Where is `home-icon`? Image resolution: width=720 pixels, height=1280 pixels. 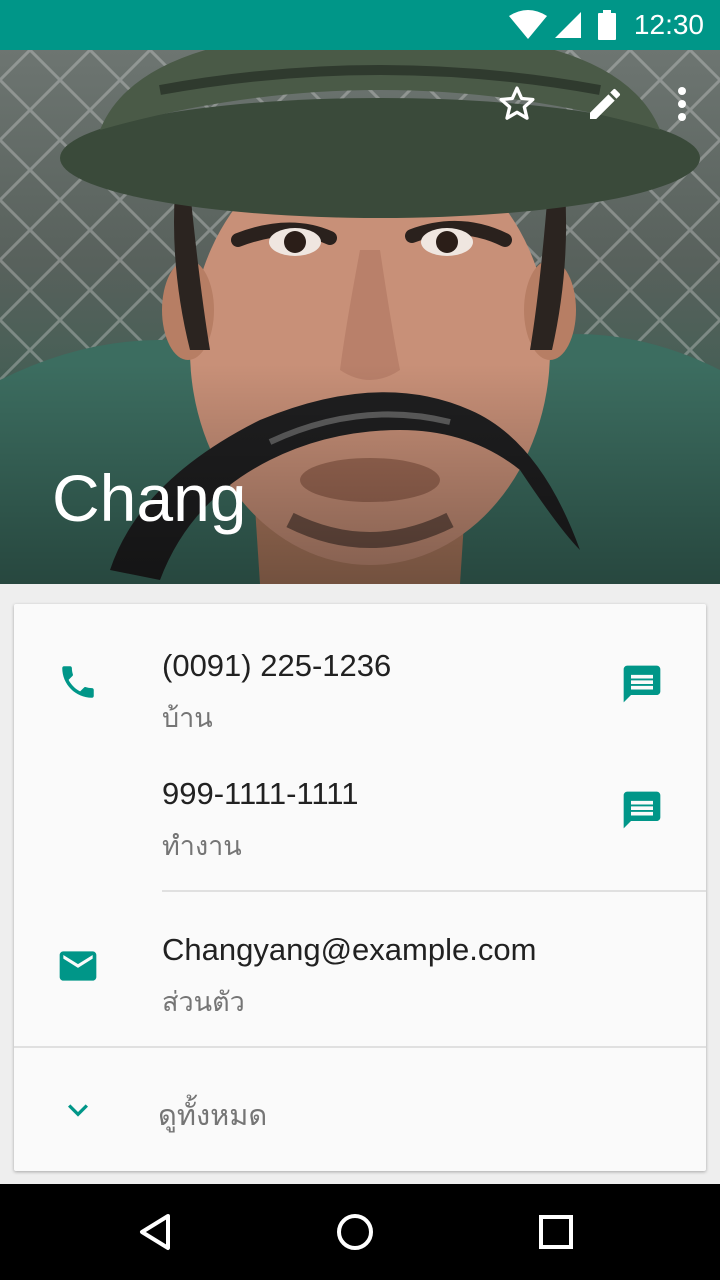 home-icon is located at coordinates (355, 1234).